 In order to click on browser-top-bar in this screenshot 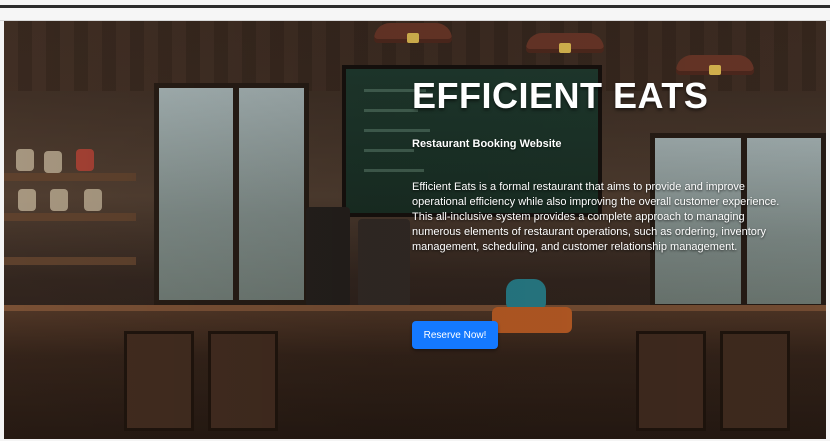, I will do `click(415, 10)`.